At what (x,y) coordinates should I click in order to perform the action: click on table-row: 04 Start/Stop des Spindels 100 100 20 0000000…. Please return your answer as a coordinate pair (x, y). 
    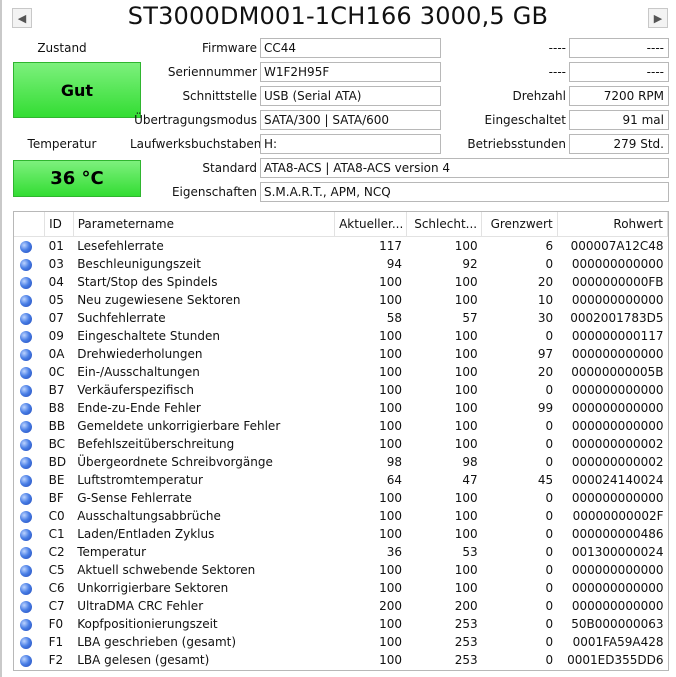
    Looking at the image, I should click on (341, 282).